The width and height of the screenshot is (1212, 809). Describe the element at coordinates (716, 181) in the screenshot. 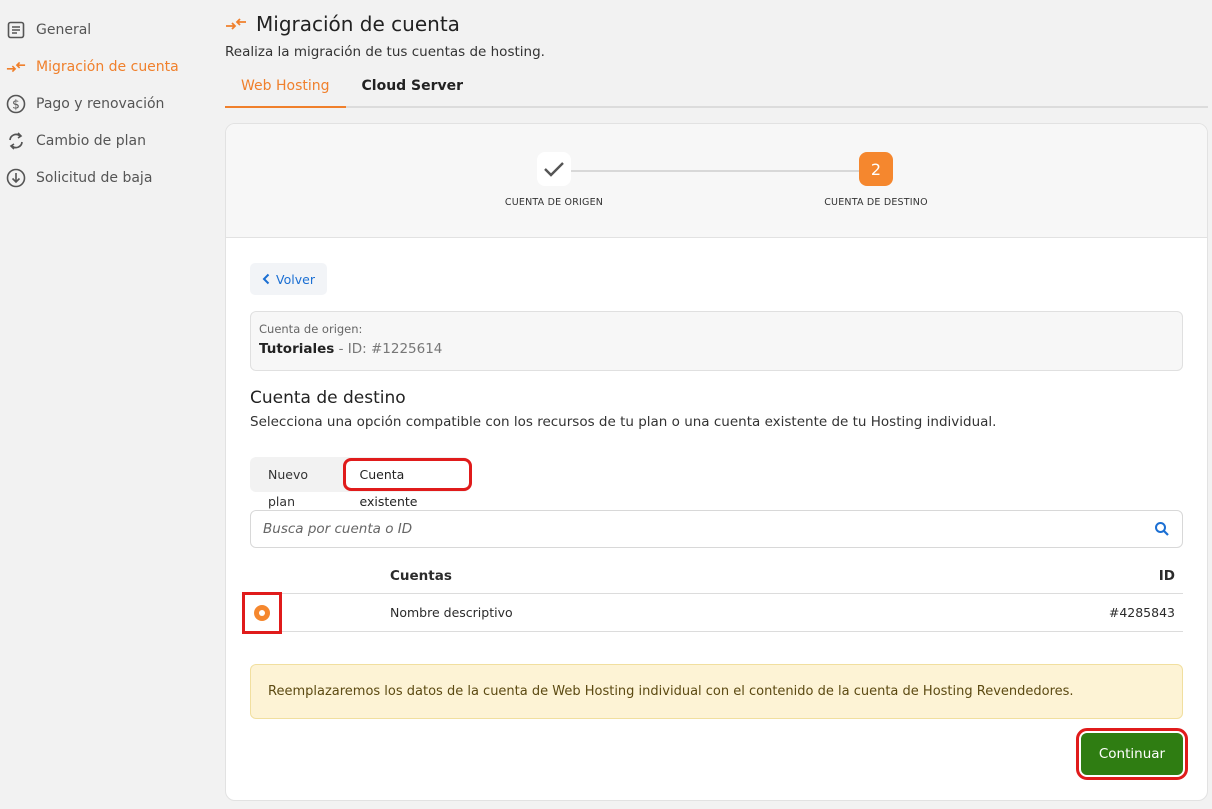

I see `stepper: CUENTA DE ORIGEN 2 CUENTA DE DESTINO` at that location.